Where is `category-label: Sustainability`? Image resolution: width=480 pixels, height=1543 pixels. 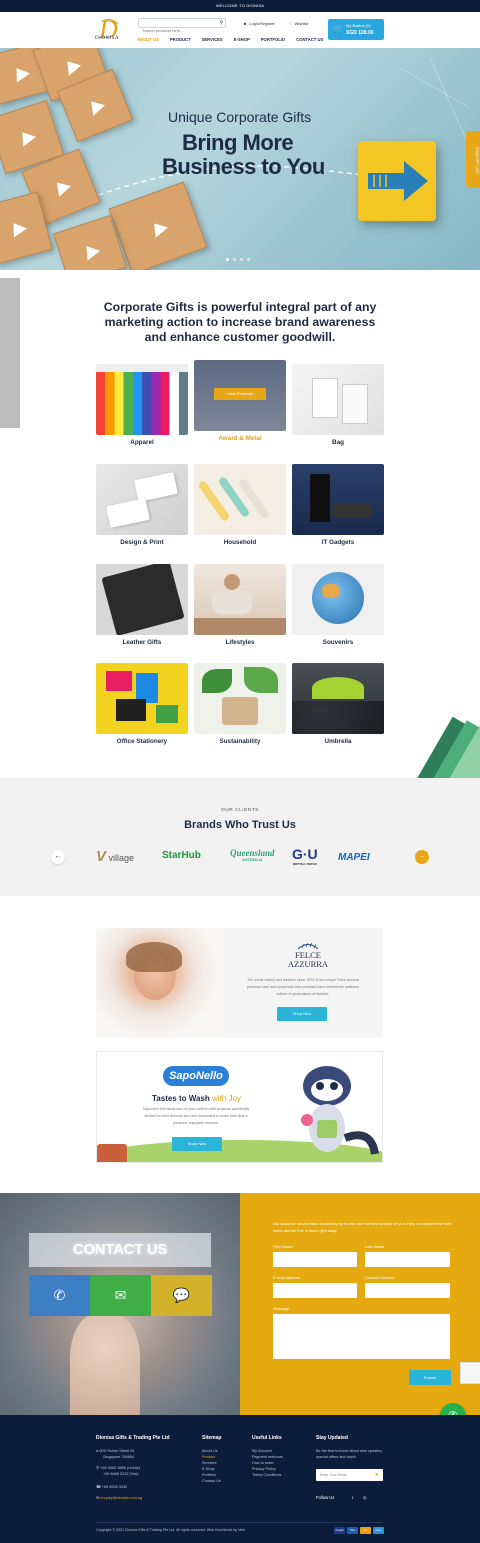 category-label: Sustainability is located at coordinates (240, 741).